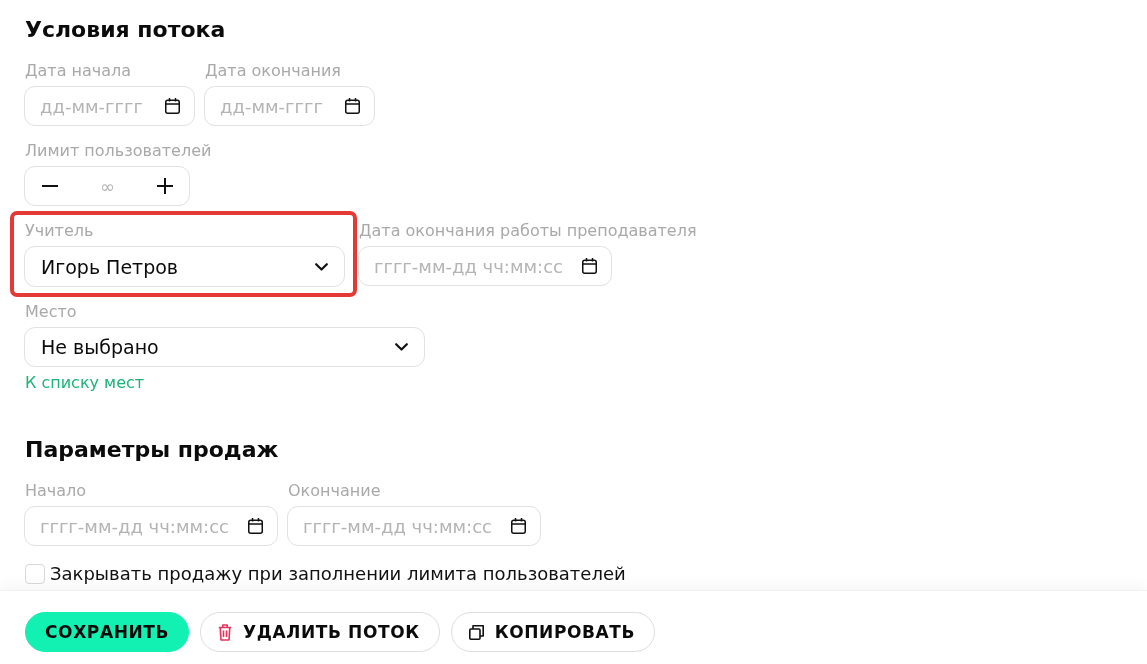 The width and height of the screenshot is (1147, 664). What do you see at coordinates (56, 491) in the screenshot?
I see `field-label: Начало` at bounding box center [56, 491].